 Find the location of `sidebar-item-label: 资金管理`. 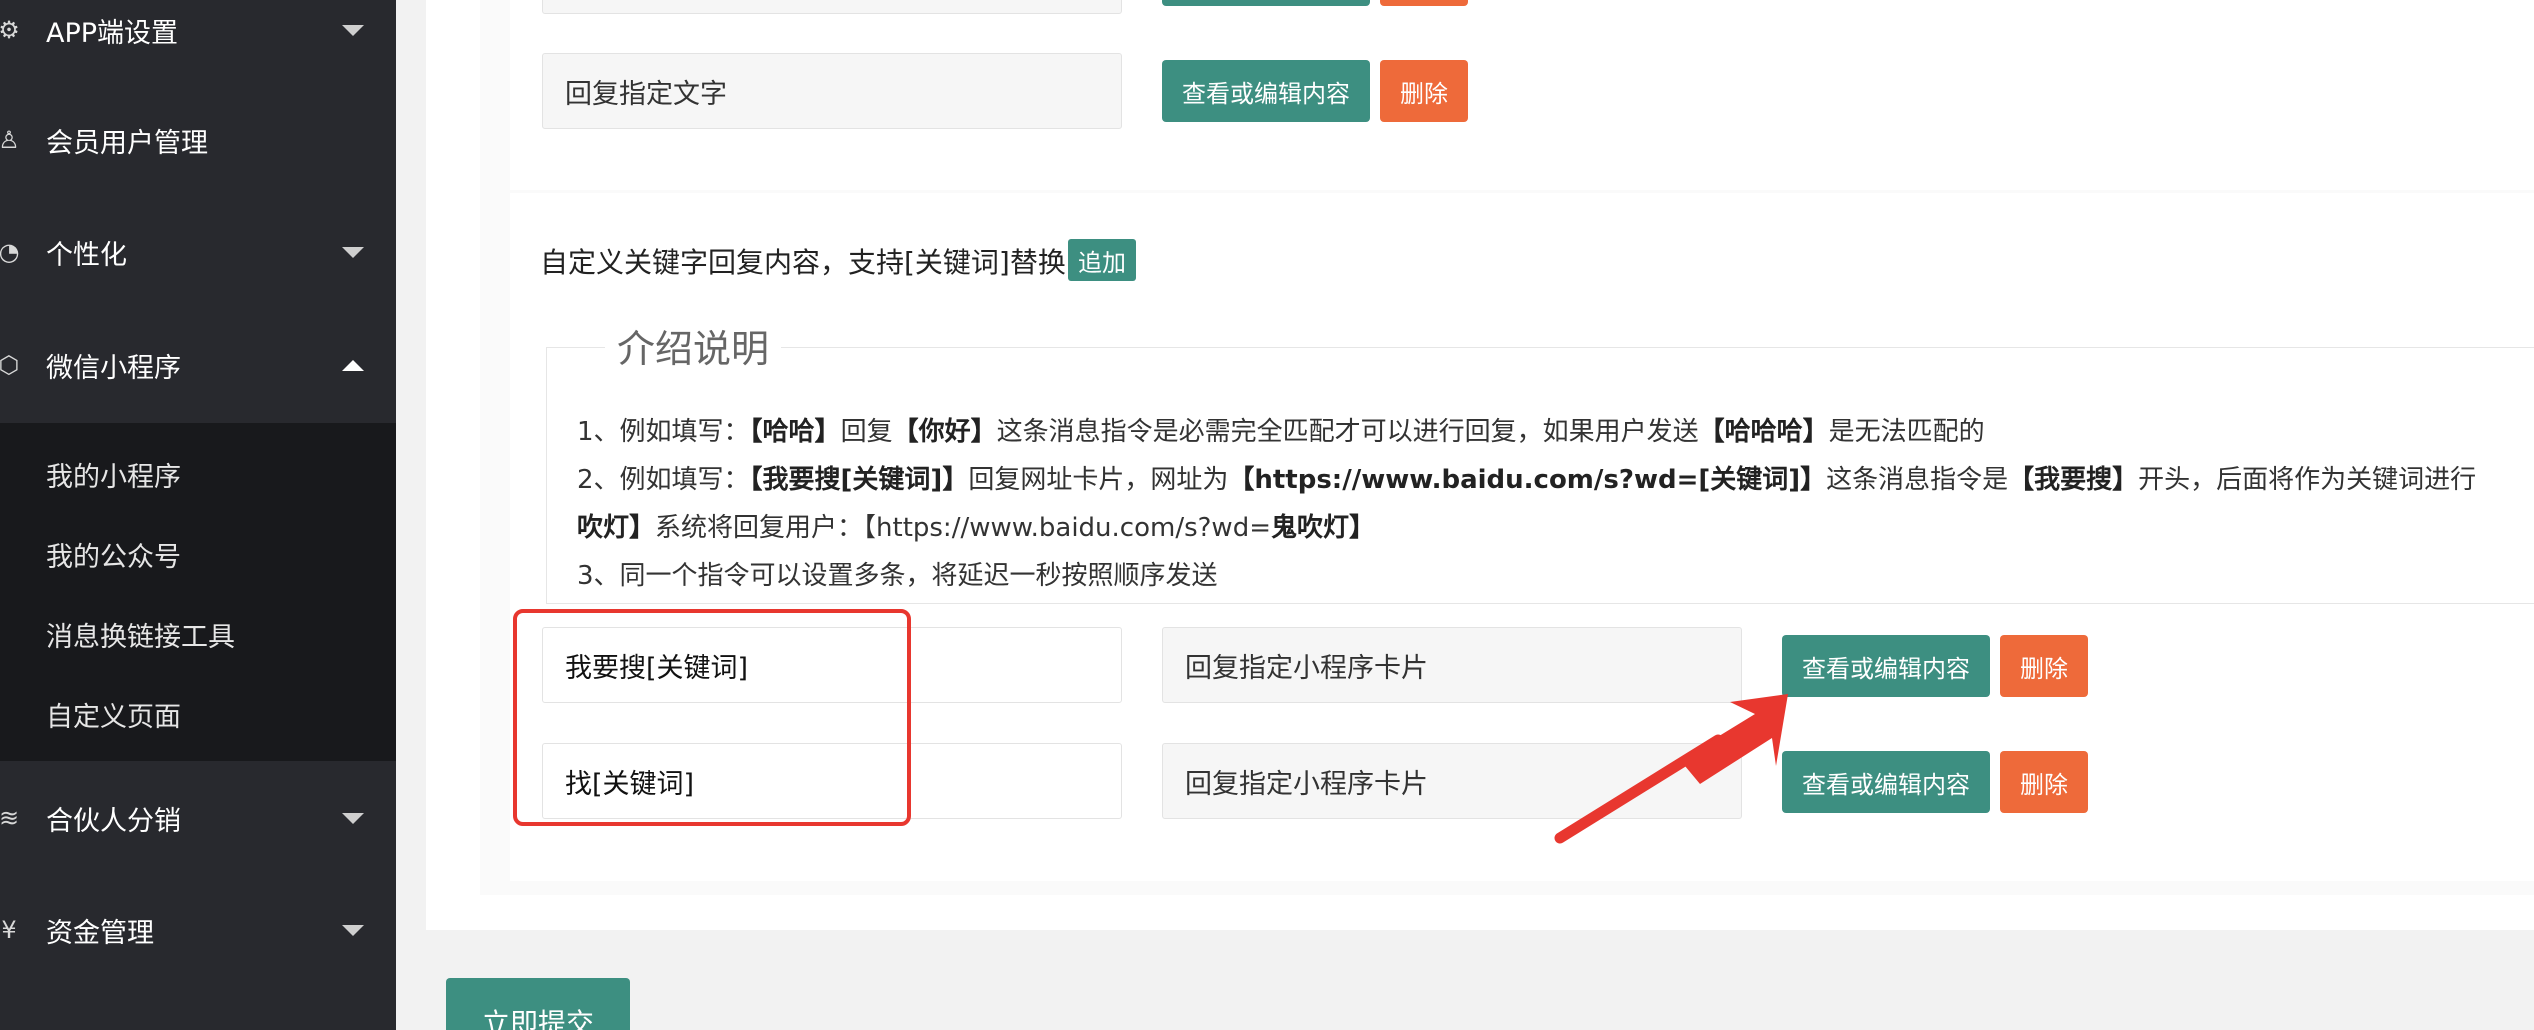

sidebar-item-label: 资金管理 is located at coordinates (100, 933).